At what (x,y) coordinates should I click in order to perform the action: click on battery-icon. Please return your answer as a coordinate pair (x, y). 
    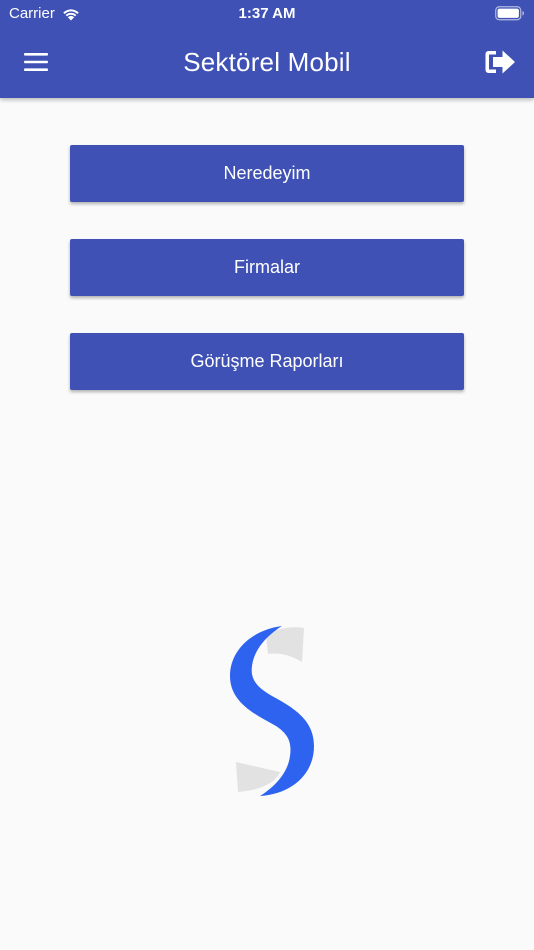
    Looking at the image, I should click on (510, 15).